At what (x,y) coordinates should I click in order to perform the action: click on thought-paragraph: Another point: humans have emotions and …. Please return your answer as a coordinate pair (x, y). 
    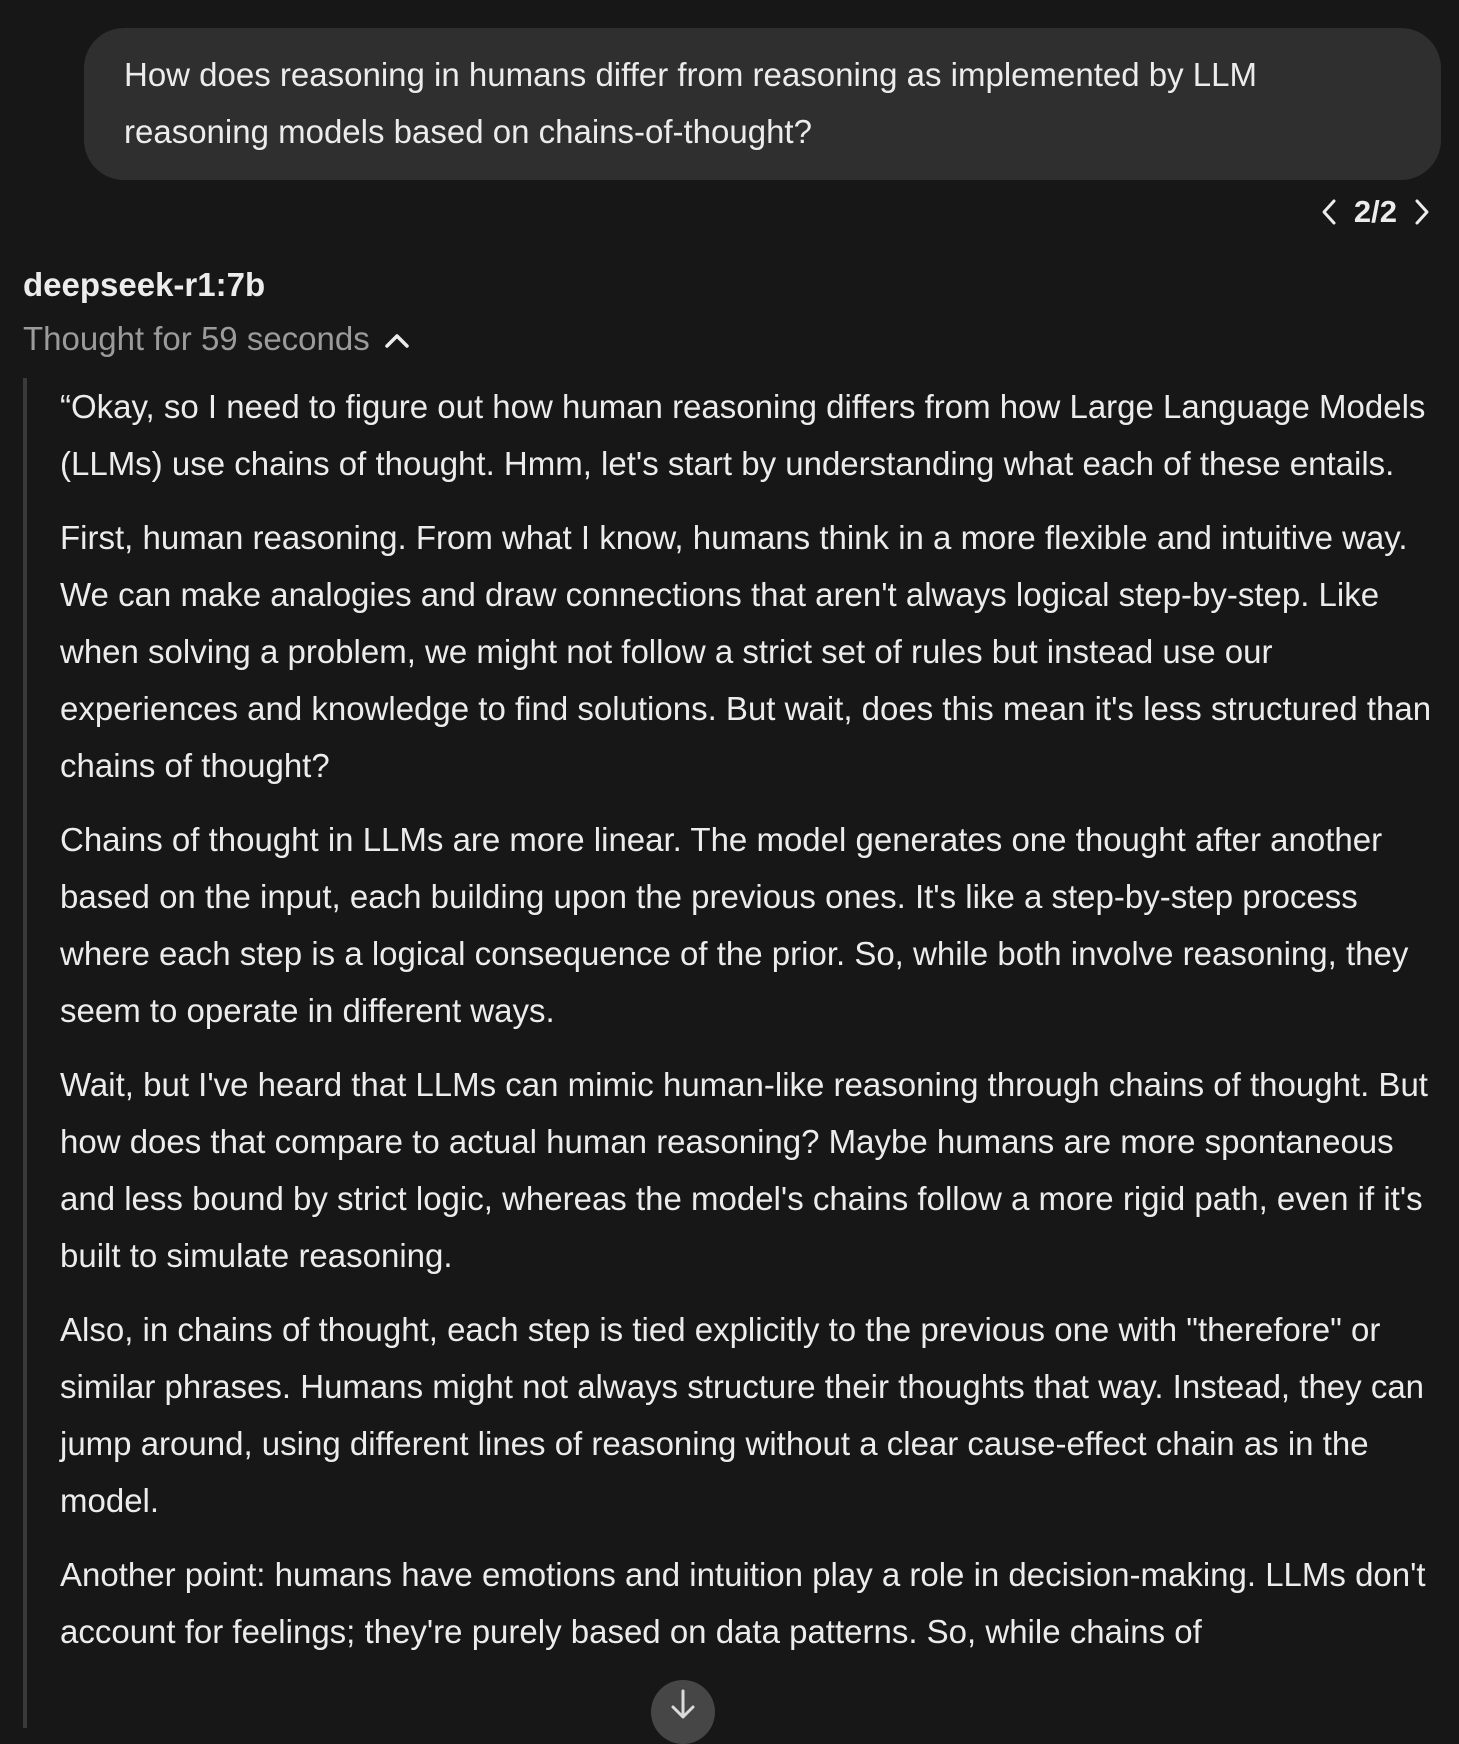
    Looking at the image, I should click on (743, 1603).